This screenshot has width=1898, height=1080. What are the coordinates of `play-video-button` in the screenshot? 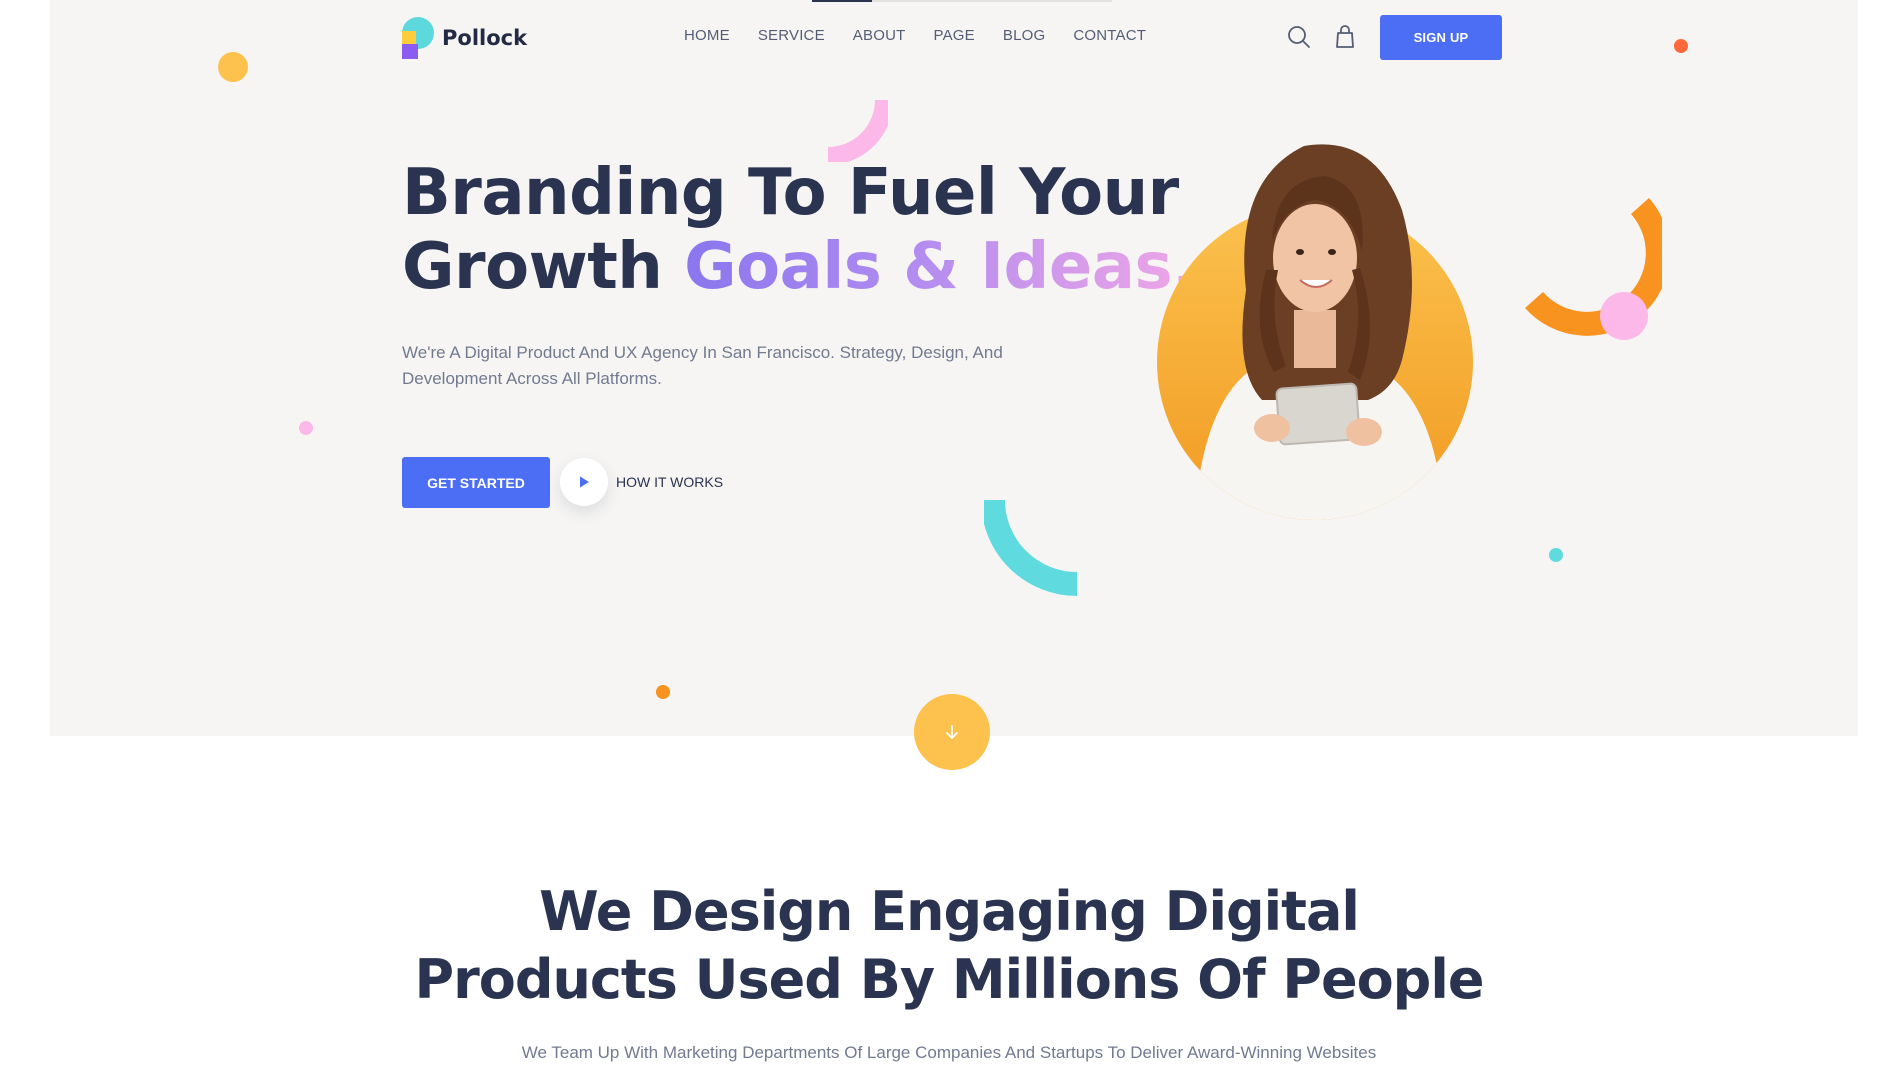 It's located at (584, 482).